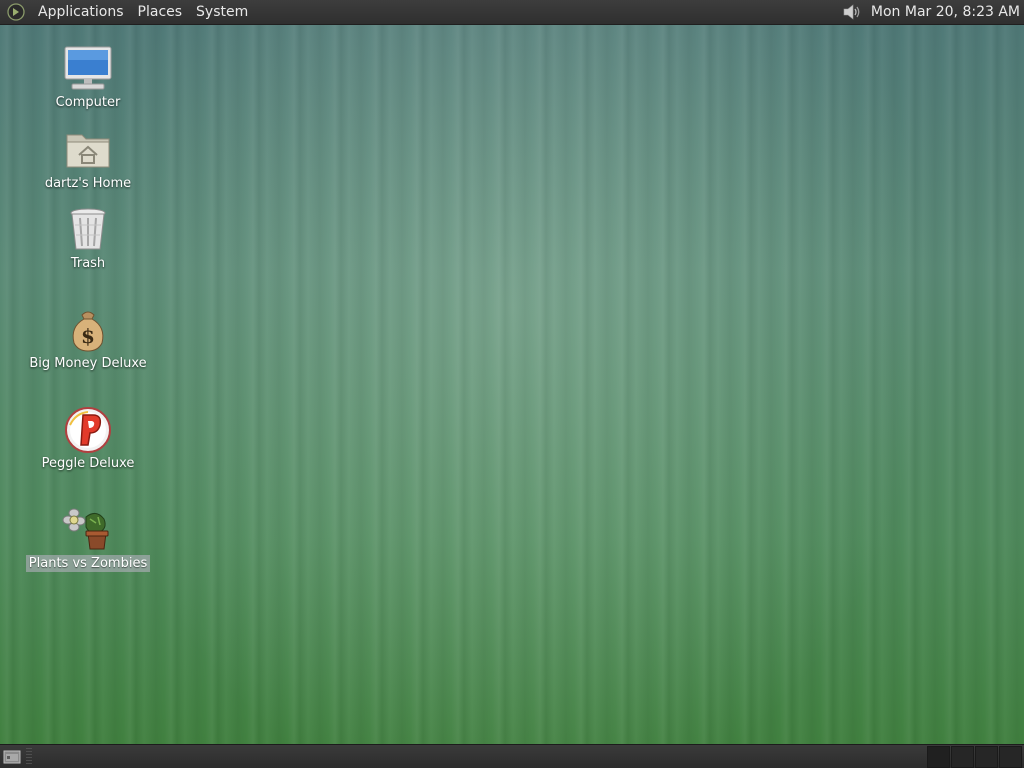 The height and width of the screenshot is (768, 1024). What do you see at coordinates (88, 263) in the screenshot?
I see `desktop-icon-label: Trash` at bounding box center [88, 263].